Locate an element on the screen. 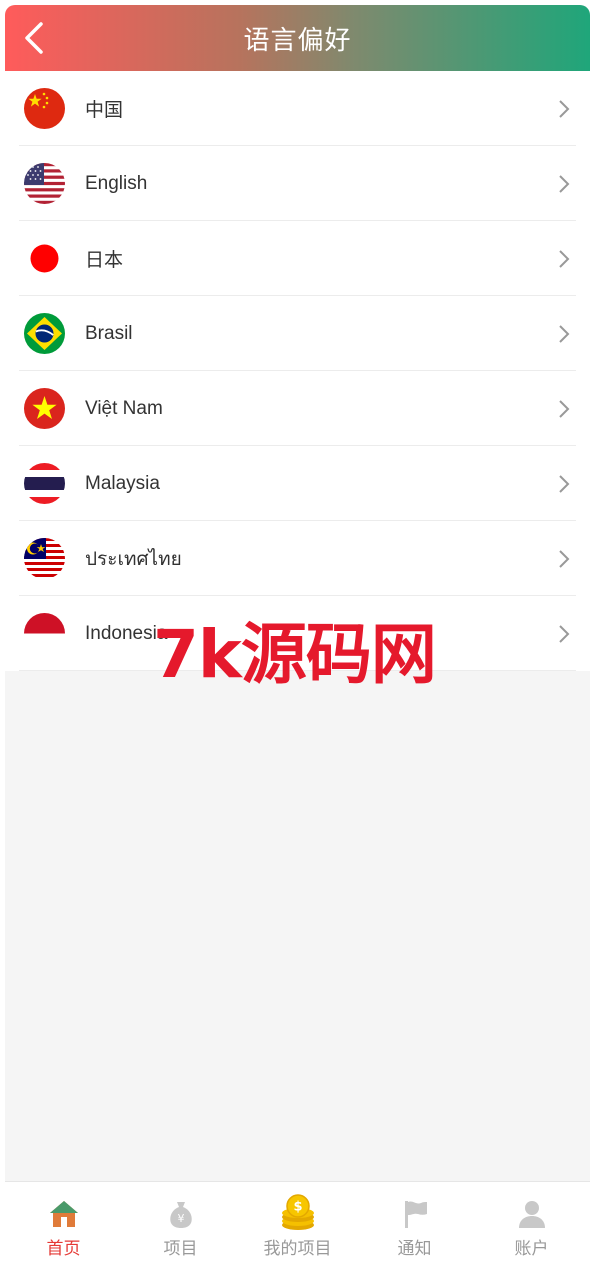  chevron-left-icon is located at coordinates (34, 38).